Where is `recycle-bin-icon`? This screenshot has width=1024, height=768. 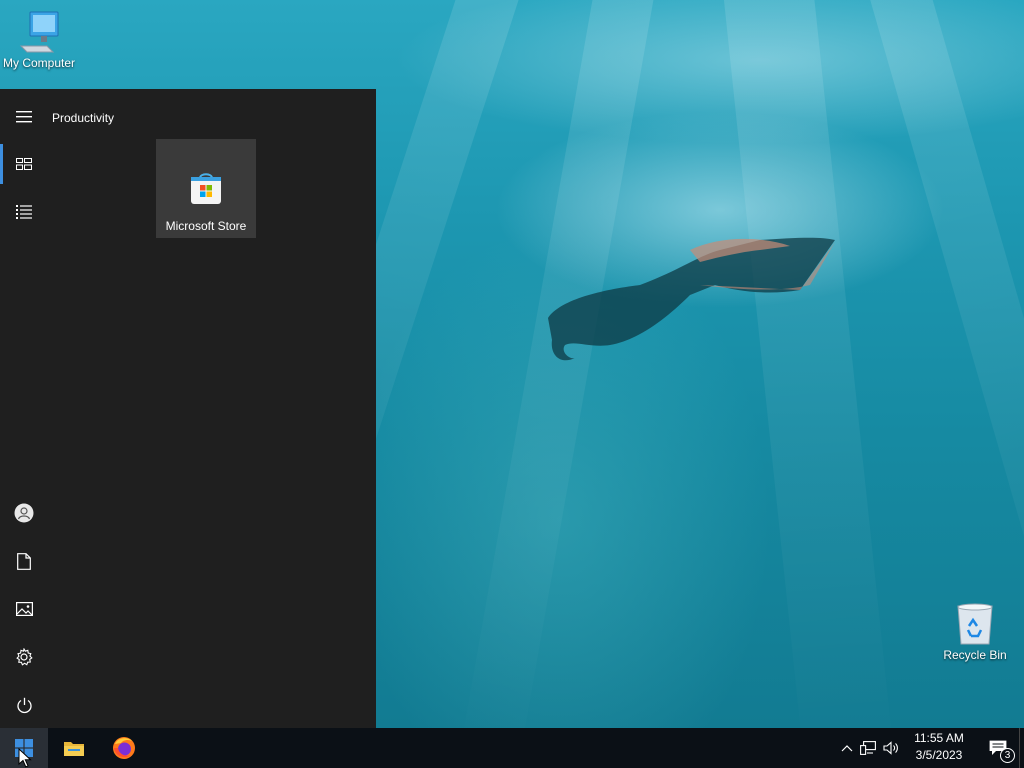 recycle-bin-icon is located at coordinates (975, 624).